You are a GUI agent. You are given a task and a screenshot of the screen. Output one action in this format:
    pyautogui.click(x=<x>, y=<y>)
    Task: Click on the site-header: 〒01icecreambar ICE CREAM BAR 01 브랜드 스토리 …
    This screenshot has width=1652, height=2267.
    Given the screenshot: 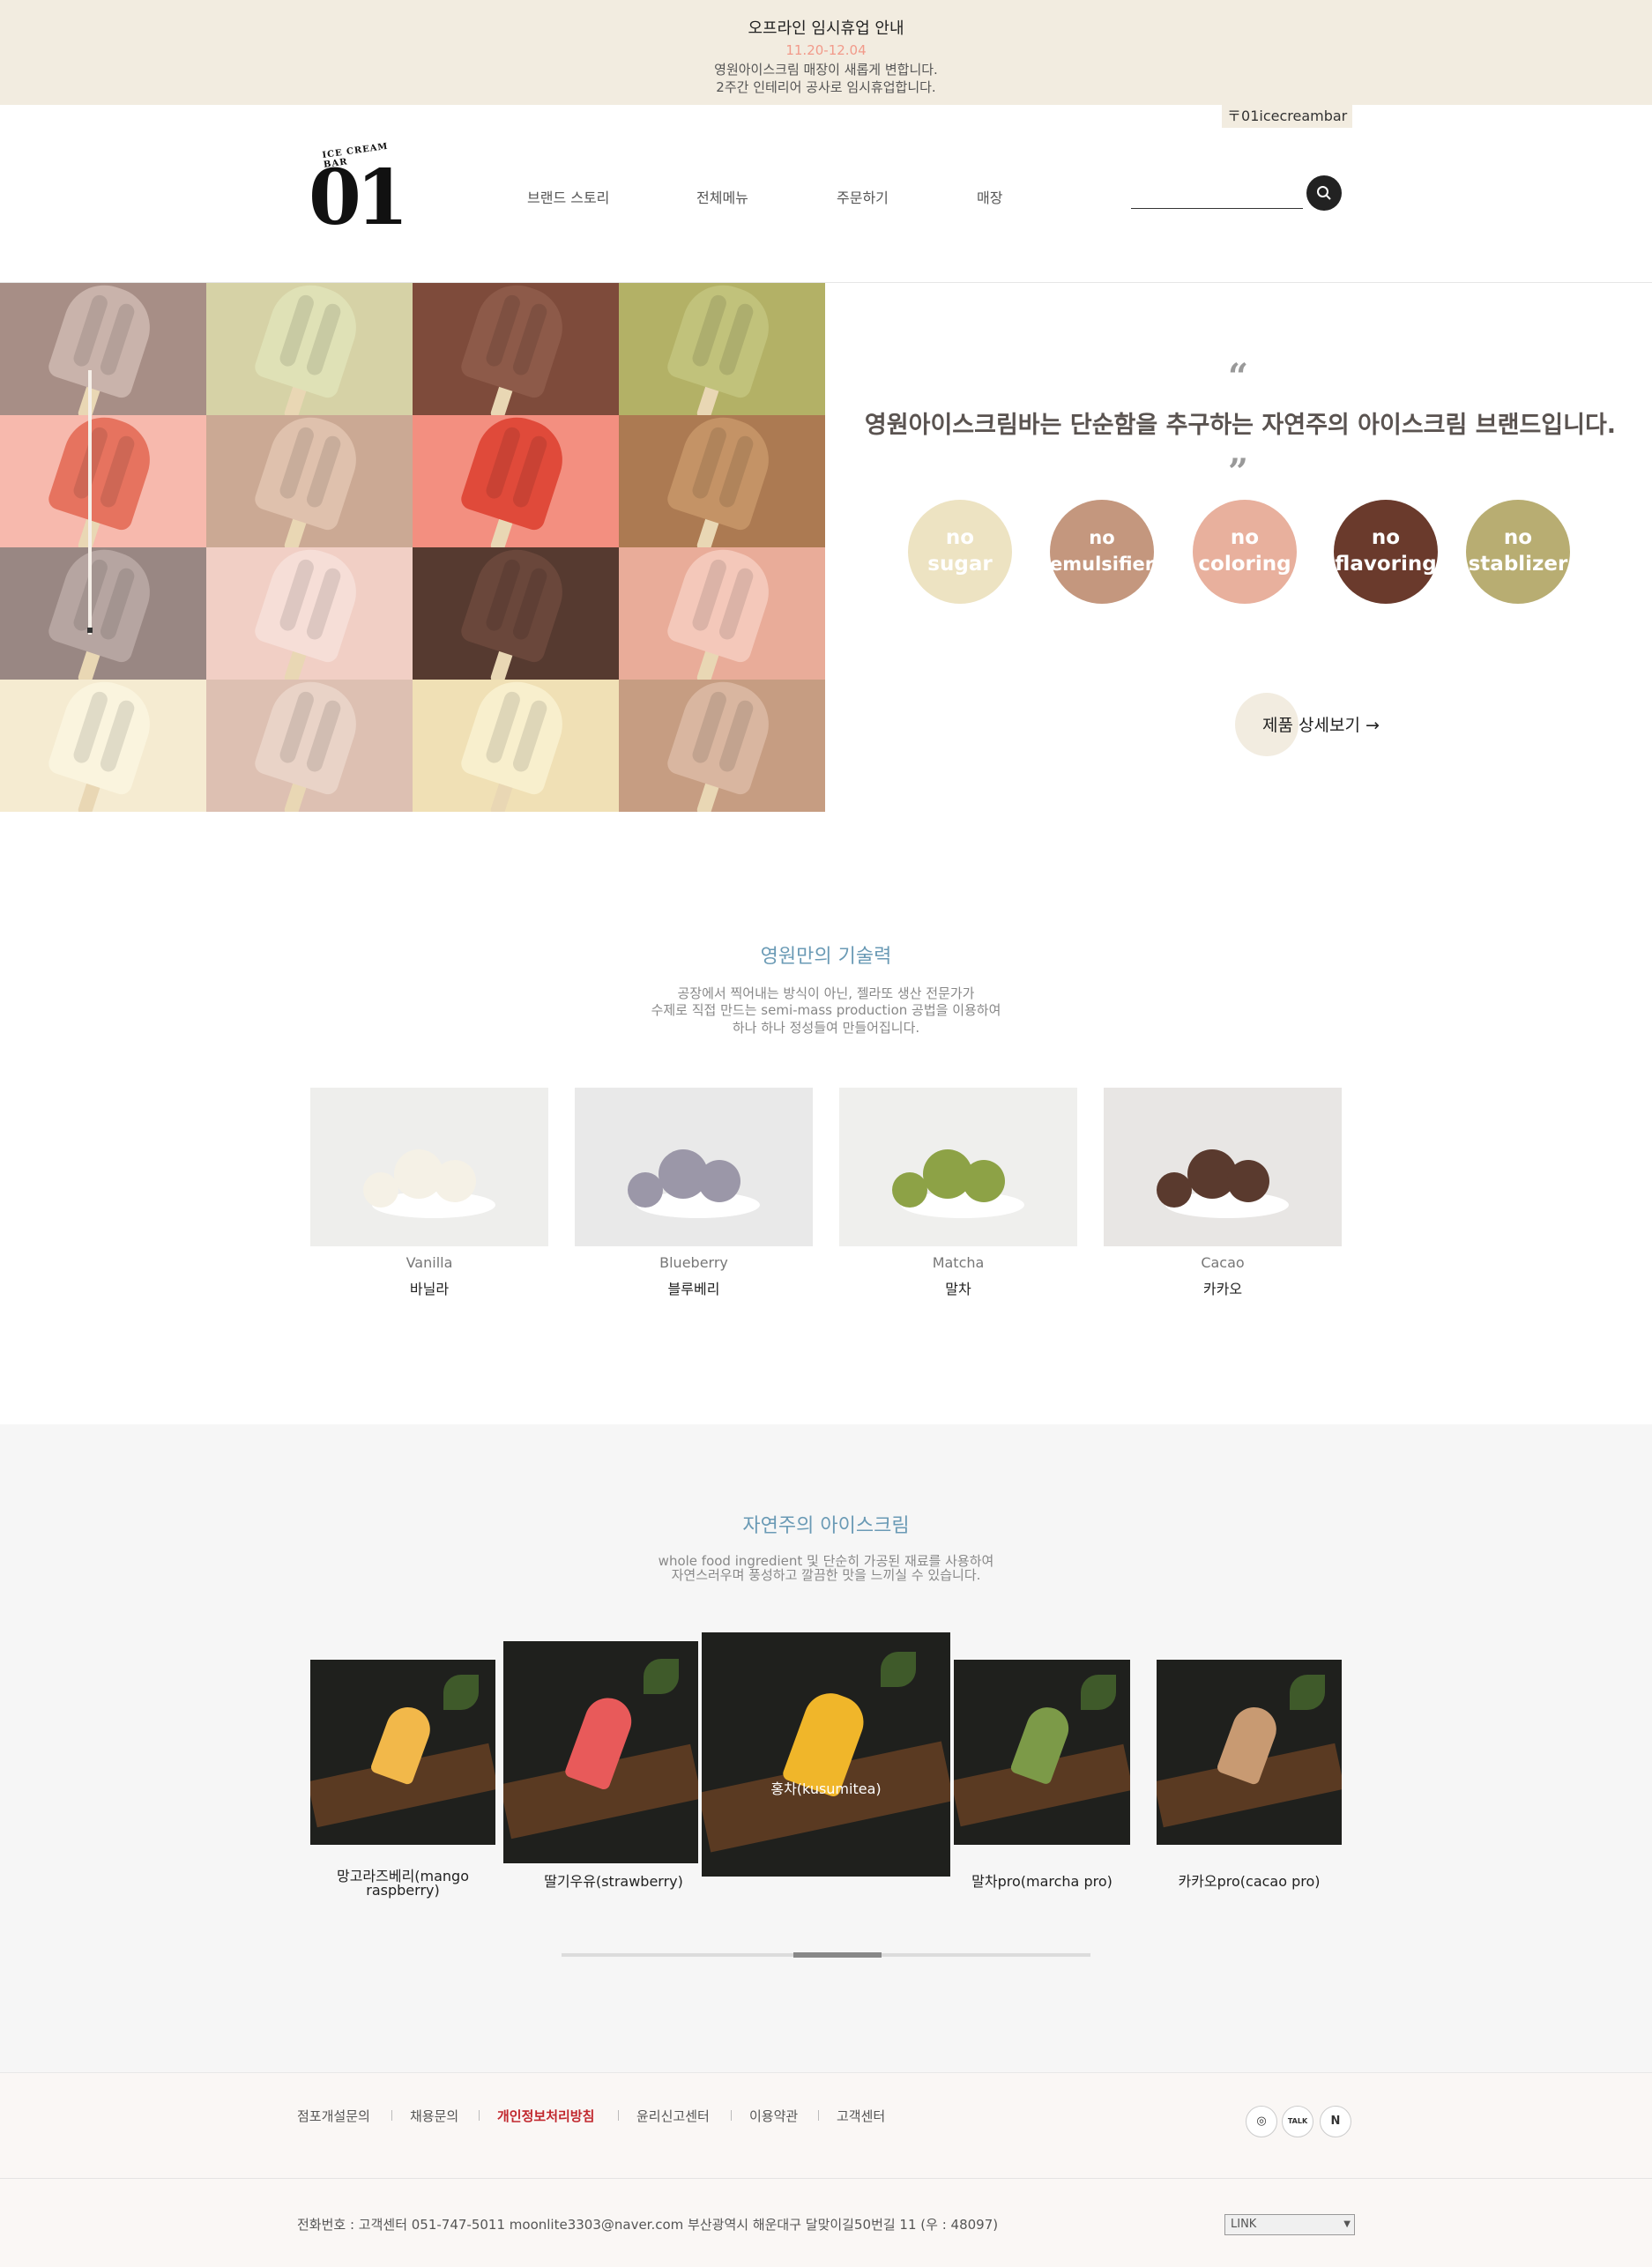 What is the action you would take?
    pyautogui.click(x=826, y=194)
    